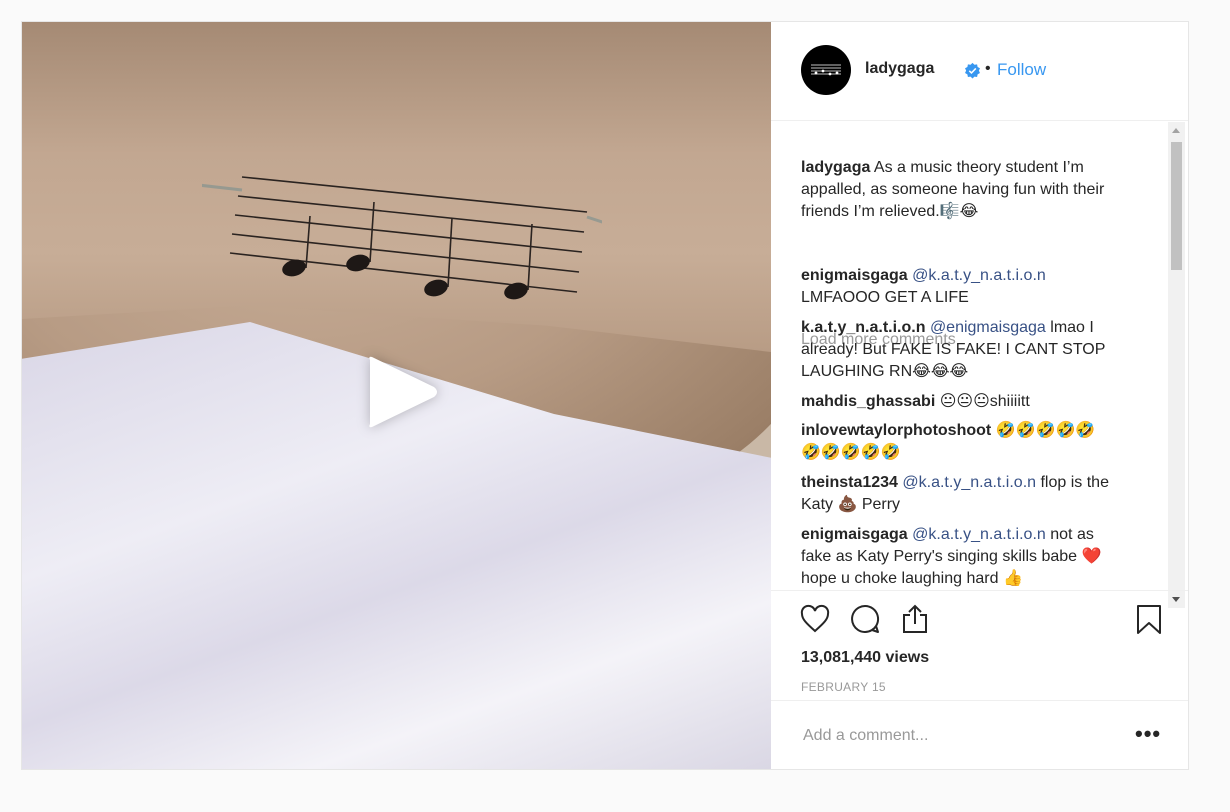 The image size is (1230, 812). Describe the element at coordinates (1021, 70) in the screenshot. I see `follow-button: Follow` at that location.